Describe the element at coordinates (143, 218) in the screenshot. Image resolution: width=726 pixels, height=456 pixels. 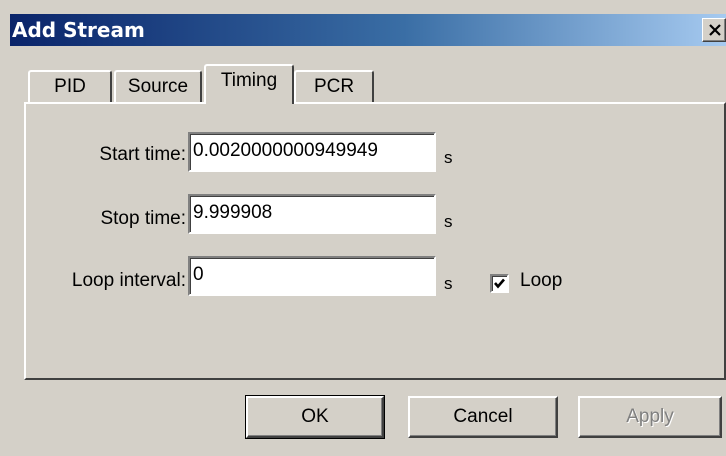
I see `stop-time-label: Stop time:` at that location.